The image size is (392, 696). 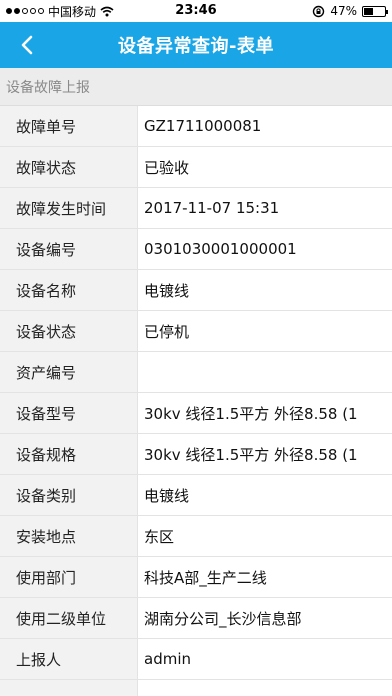 I want to click on form-row: 故障状态 已验收, so click(x=196, y=167).